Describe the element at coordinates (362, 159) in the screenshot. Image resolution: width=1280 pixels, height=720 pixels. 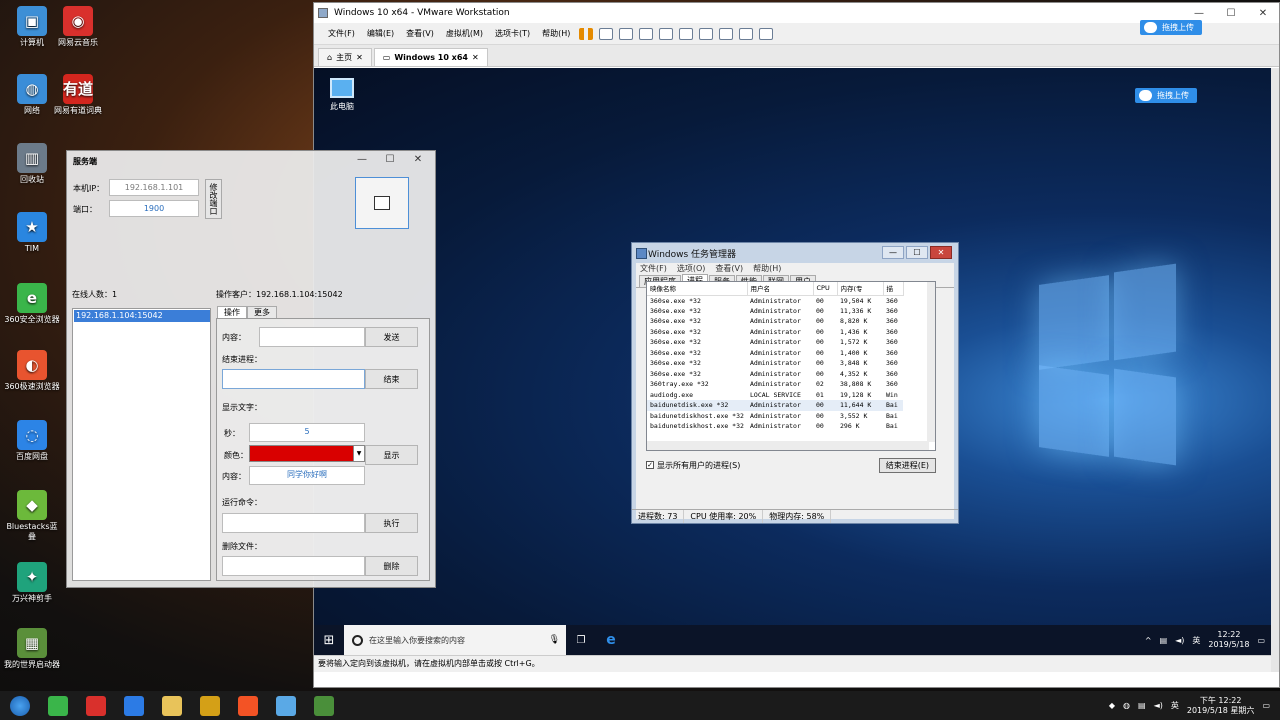
I see `server-minimize-button: —` at that location.